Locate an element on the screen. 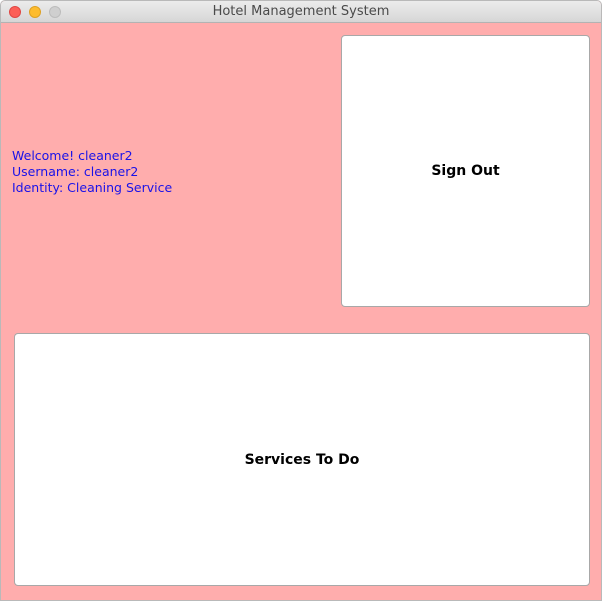 The height and width of the screenshot is (601, 602). sign-out-label: Sign Out is located at coordinates (465, 171).